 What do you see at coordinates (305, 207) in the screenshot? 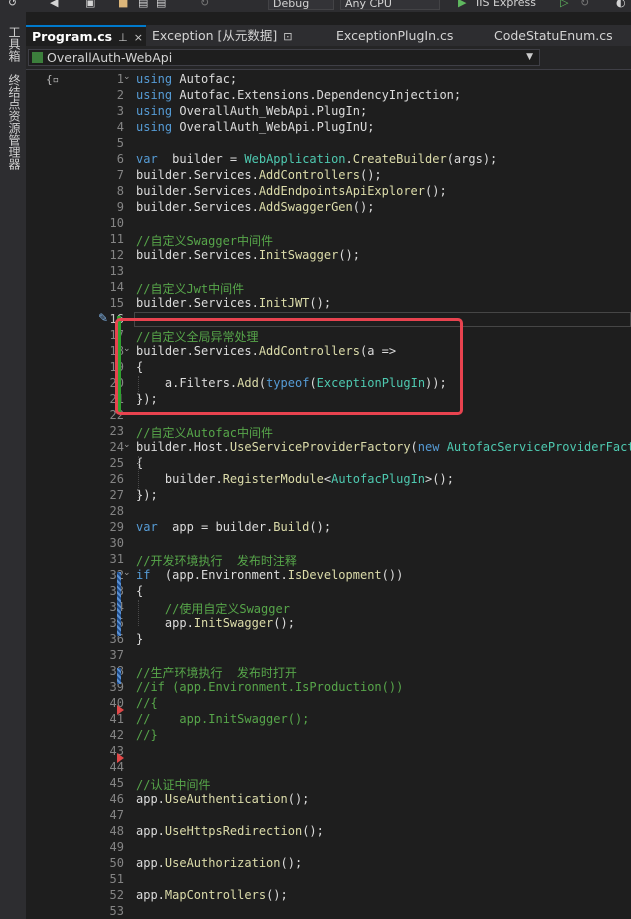
I see `code-token: AddSwaggerGen` at bounding box center [305, 207].